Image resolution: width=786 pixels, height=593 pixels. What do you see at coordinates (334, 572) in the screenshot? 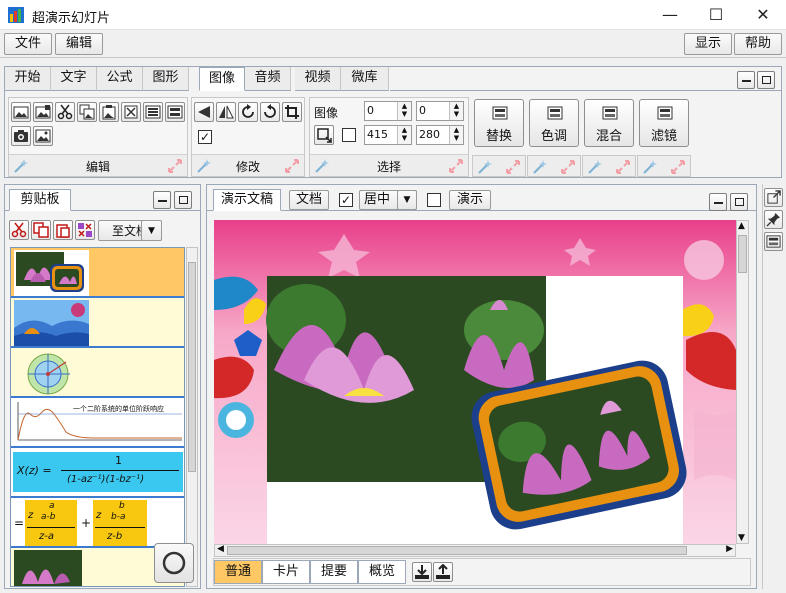
I see `view-tab-outline: 提要` at bounding box center [334, 572].